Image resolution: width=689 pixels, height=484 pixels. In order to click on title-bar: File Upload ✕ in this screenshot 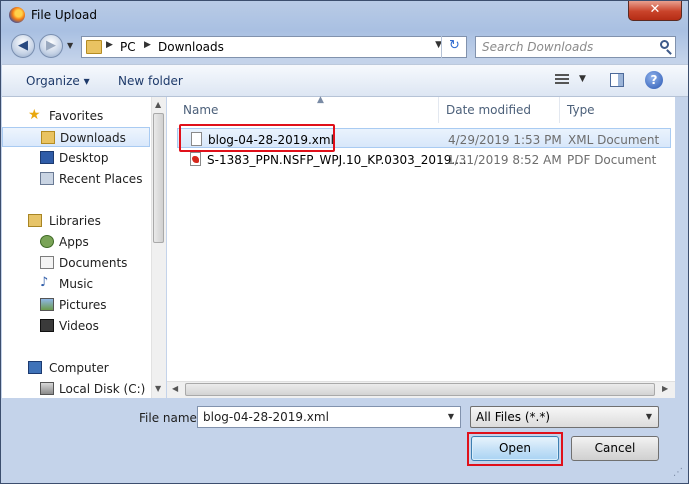, I will do `click(344, 16)`.